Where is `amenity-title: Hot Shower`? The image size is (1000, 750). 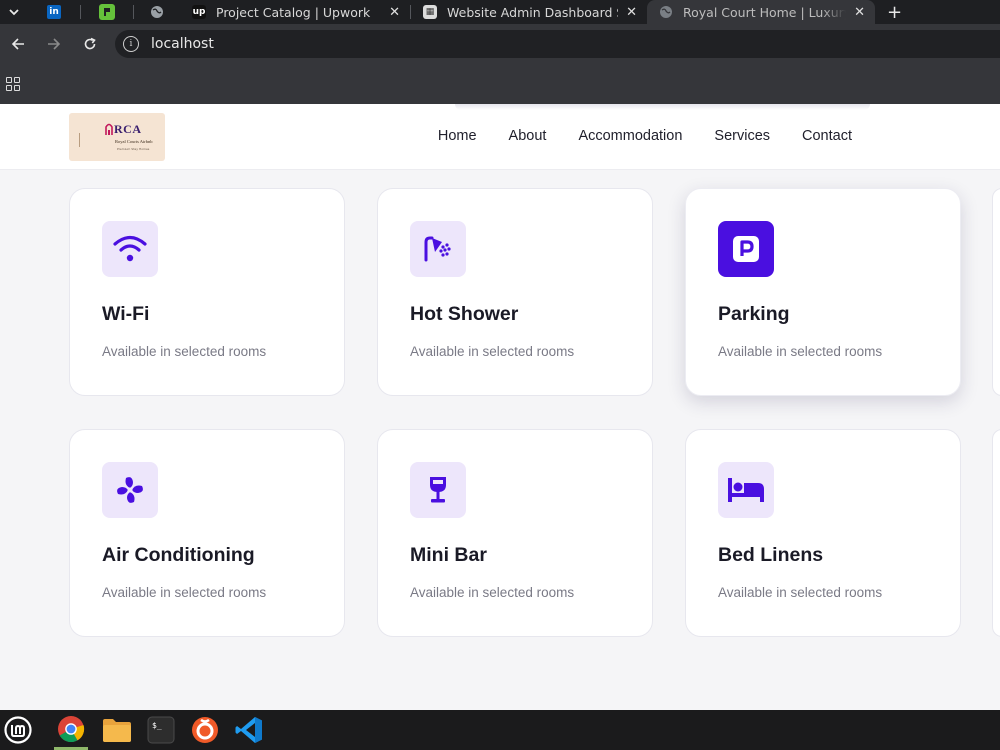
amenity-title: Hot Shower is located at coordinates (464, 314).